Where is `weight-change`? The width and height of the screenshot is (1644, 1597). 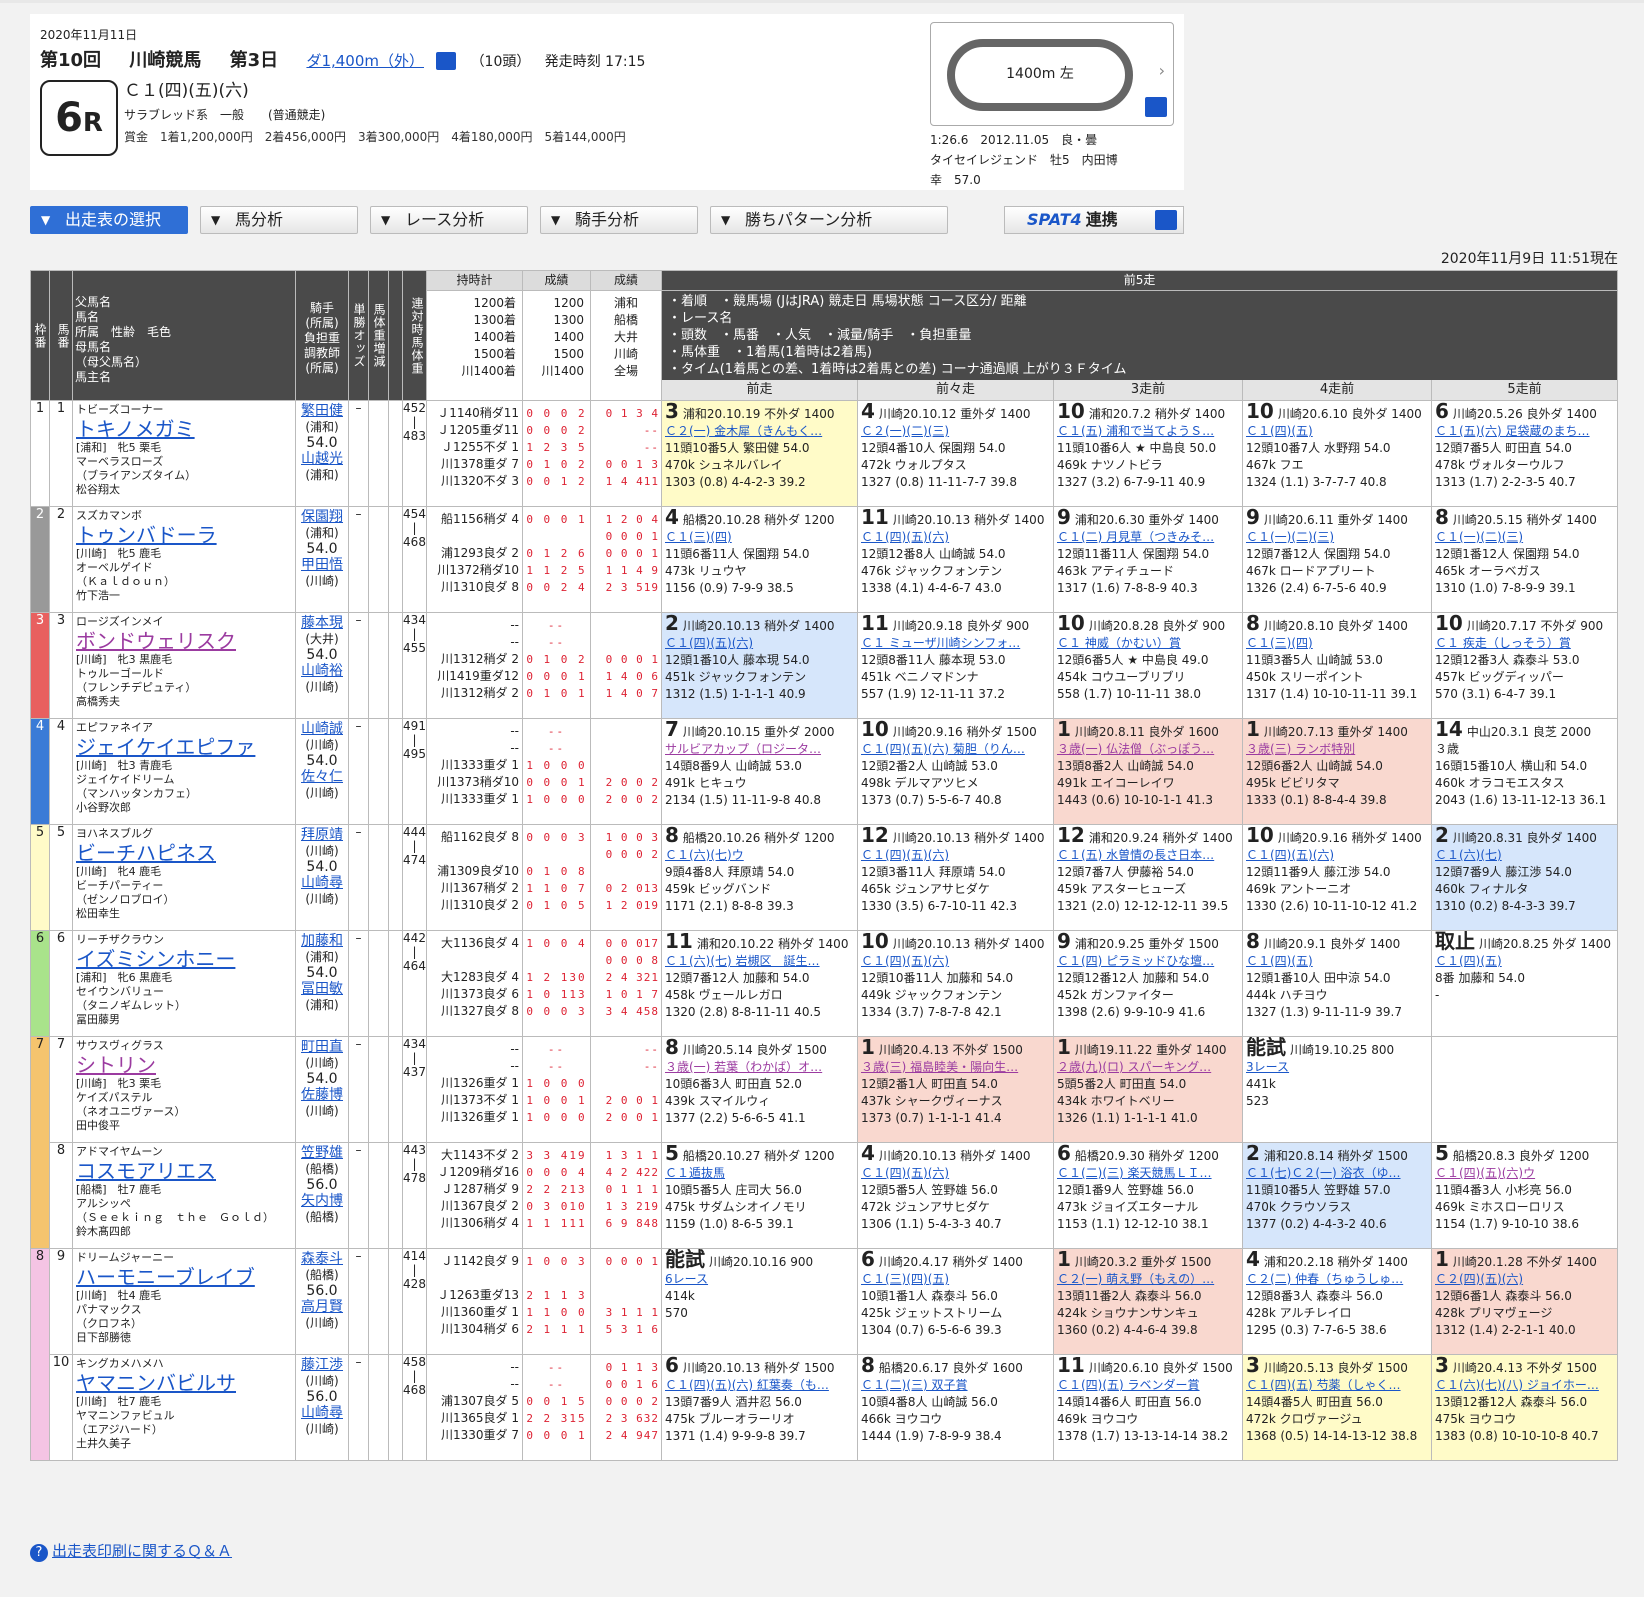
weight-change is located at coordinates (395, 877).